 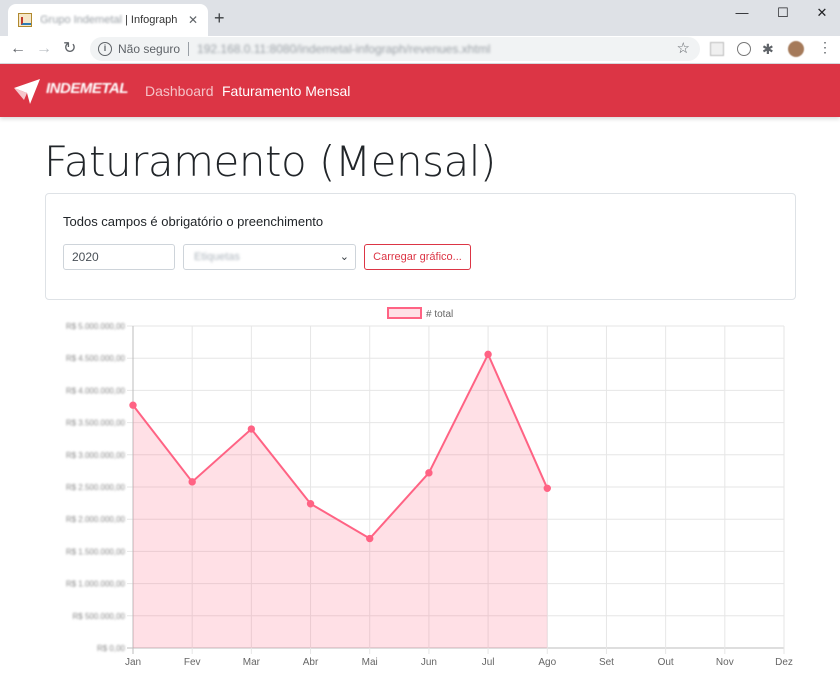 What do you see at coordinates (420, 90) in the screenshot?
I see `app-navbar: INDEMETAL Dashboard Faturamento Mensal` at bounding box center [420, 90].